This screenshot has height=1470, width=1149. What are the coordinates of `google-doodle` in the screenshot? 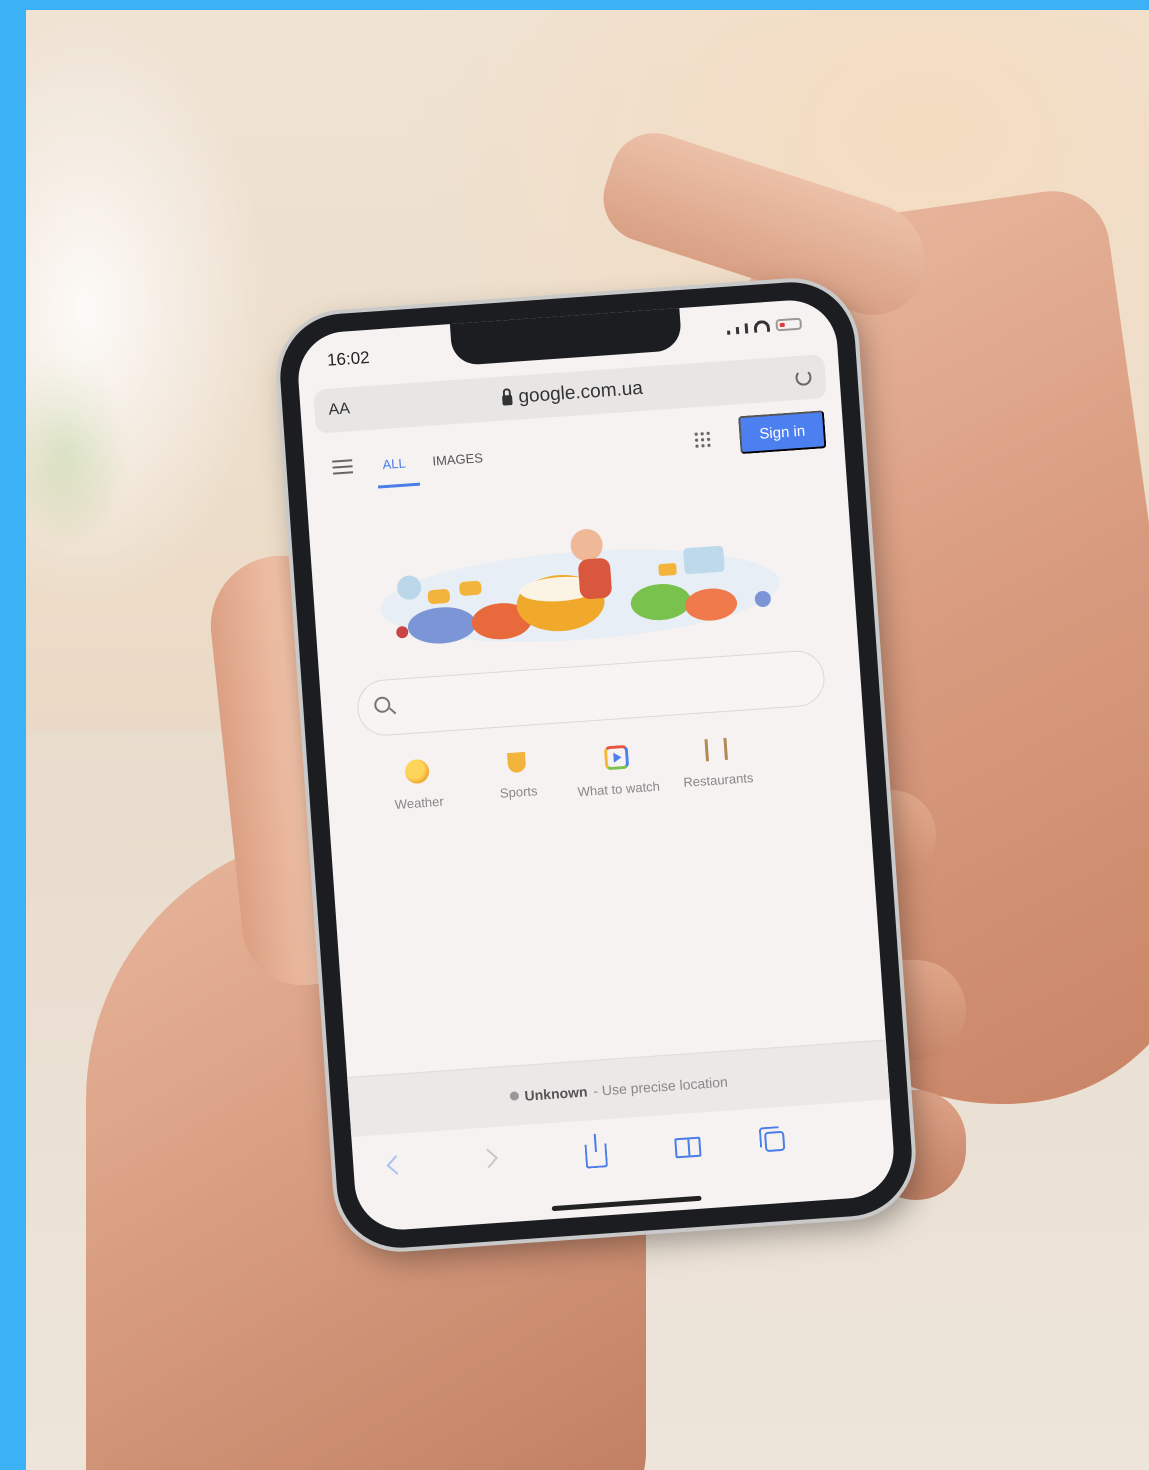 It's located at (579, 580).